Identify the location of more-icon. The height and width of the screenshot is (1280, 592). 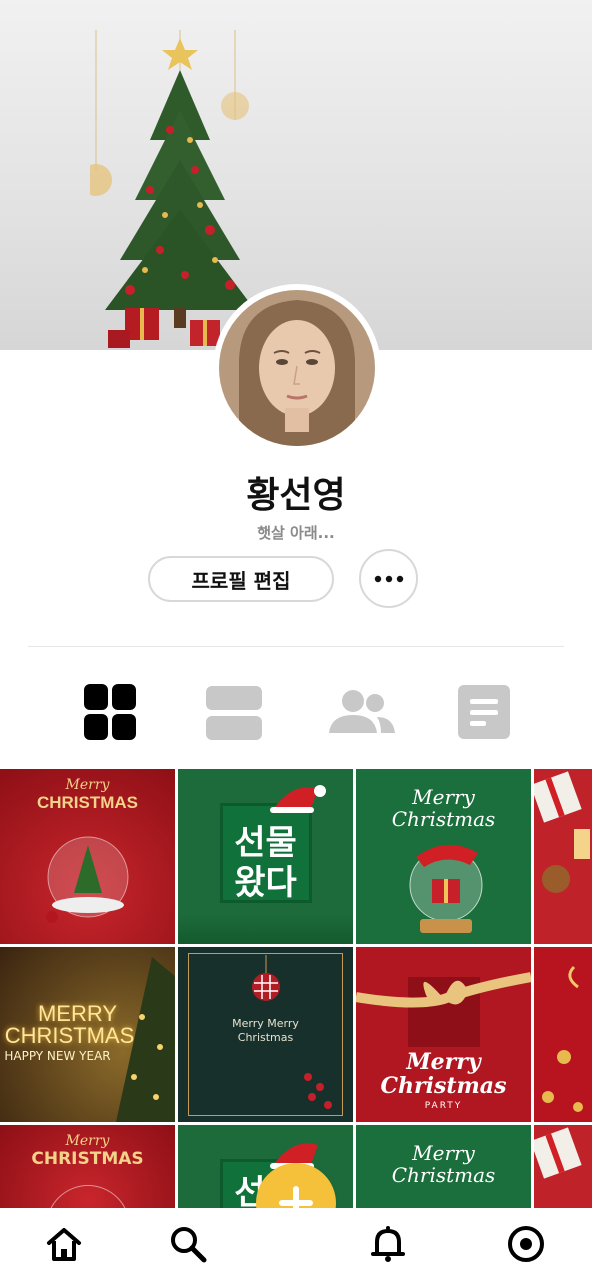
(388, 578).